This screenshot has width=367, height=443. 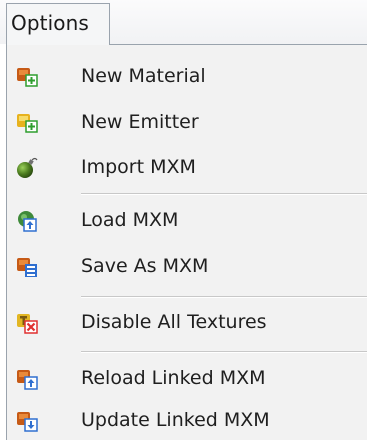 What do you see at coordinates (138, 167) in the screenshot?
I see `menu-item-label: Import MXM` at bounding box center [138, 167].